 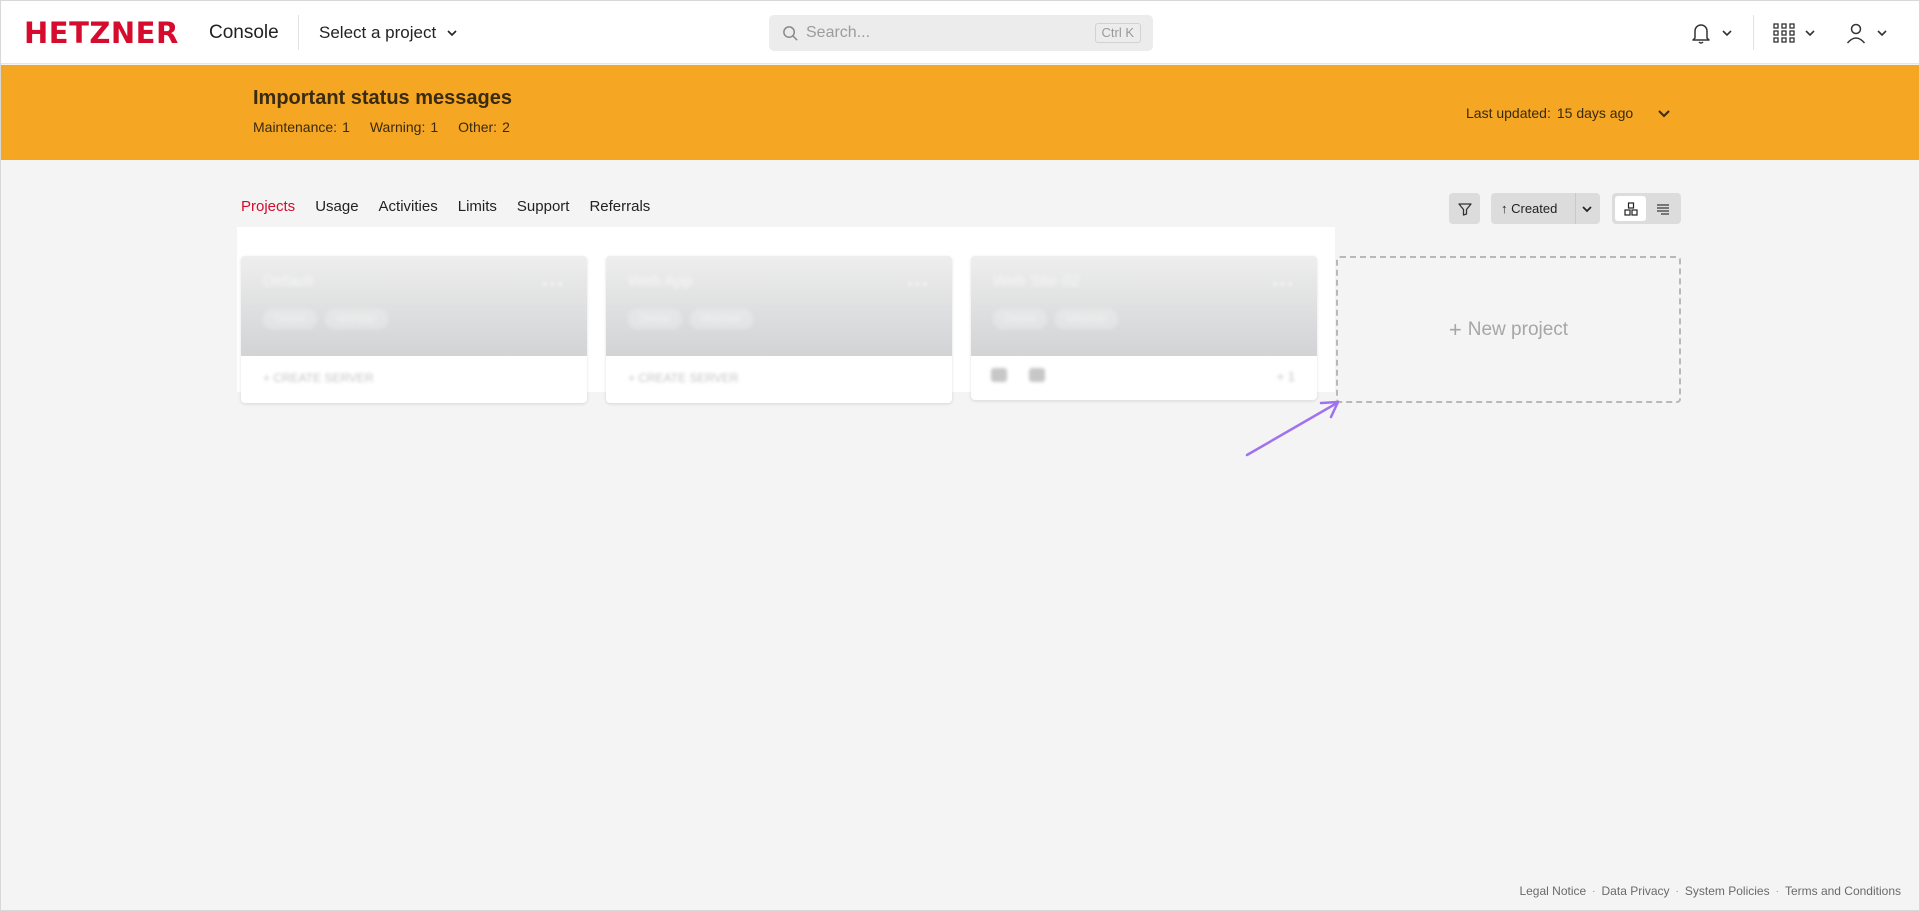 What do you see at coordinates (1552, 891) in the screenshot?
I see `footer-link-legal-notice: Legal Notice` at bounding box center [1552, 891].